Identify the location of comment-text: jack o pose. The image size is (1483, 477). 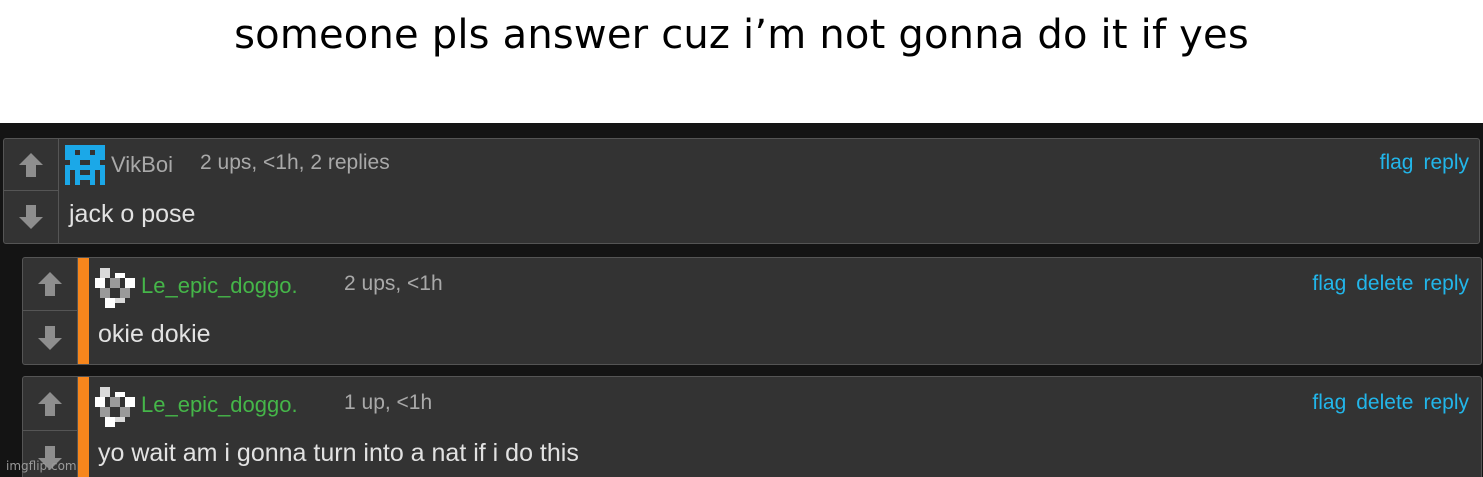
(132, 214).